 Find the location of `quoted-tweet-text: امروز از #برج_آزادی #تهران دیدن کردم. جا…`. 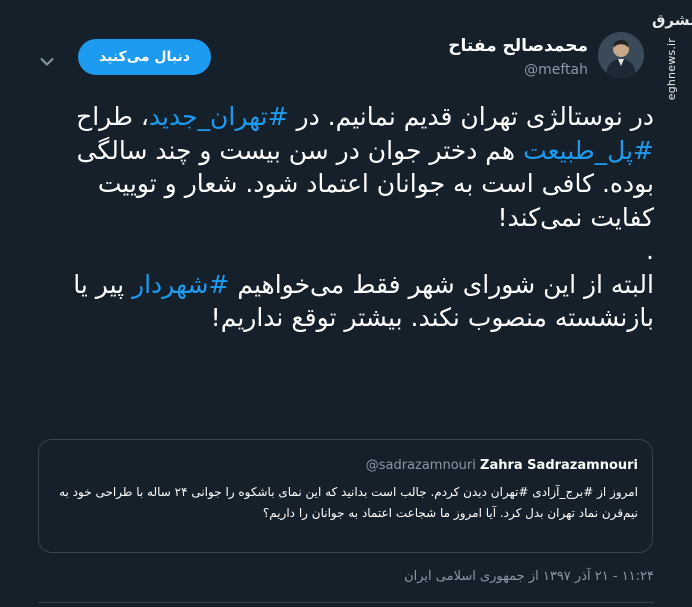

quoted-tweet-text: امروز از #برج_آزادی #تهران دیدن کردم. جا… is located at coordinates (348, 502).